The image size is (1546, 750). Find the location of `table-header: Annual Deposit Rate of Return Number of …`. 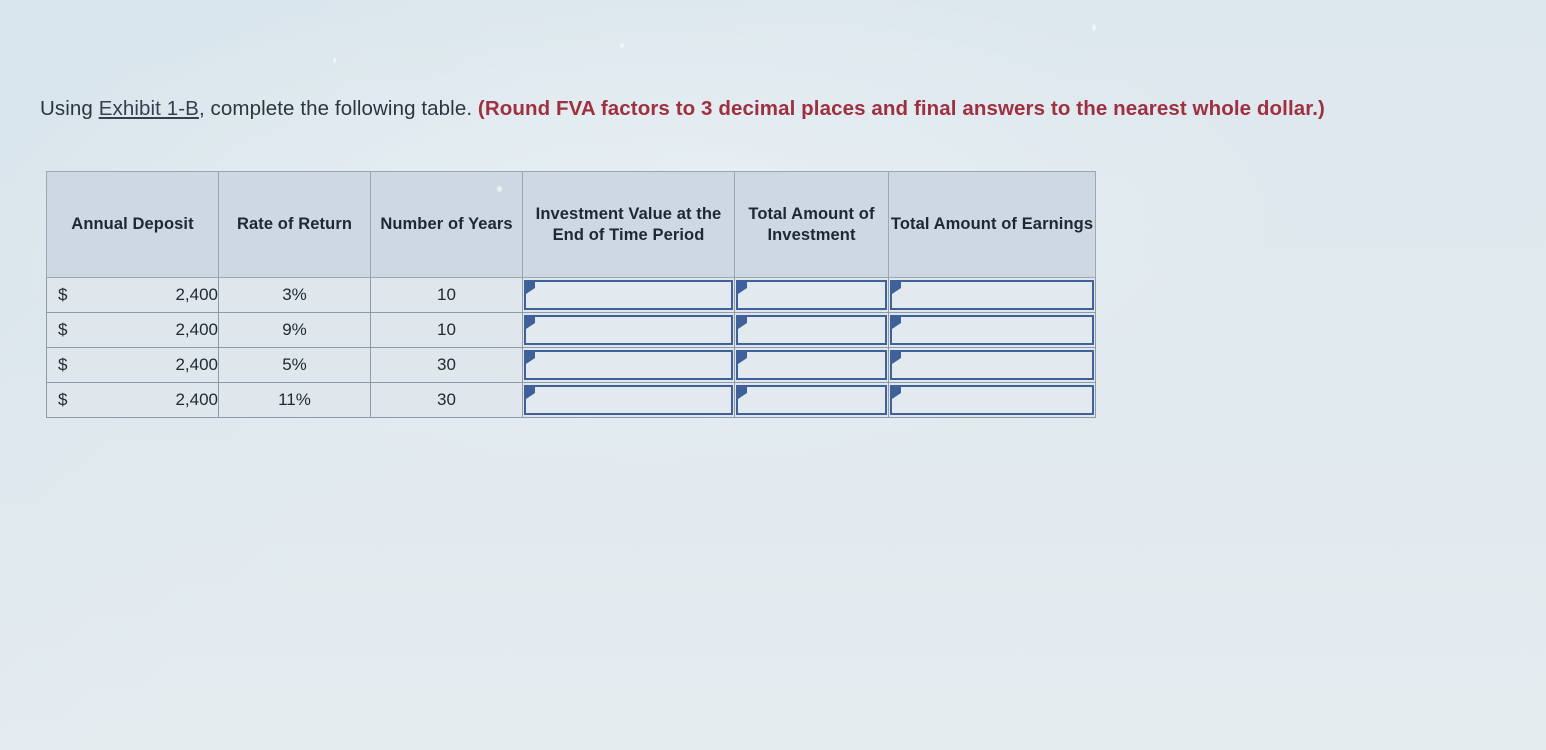

table-header: Annual Deposit Rate of Return Number of … is located at coordinates (571, 224).